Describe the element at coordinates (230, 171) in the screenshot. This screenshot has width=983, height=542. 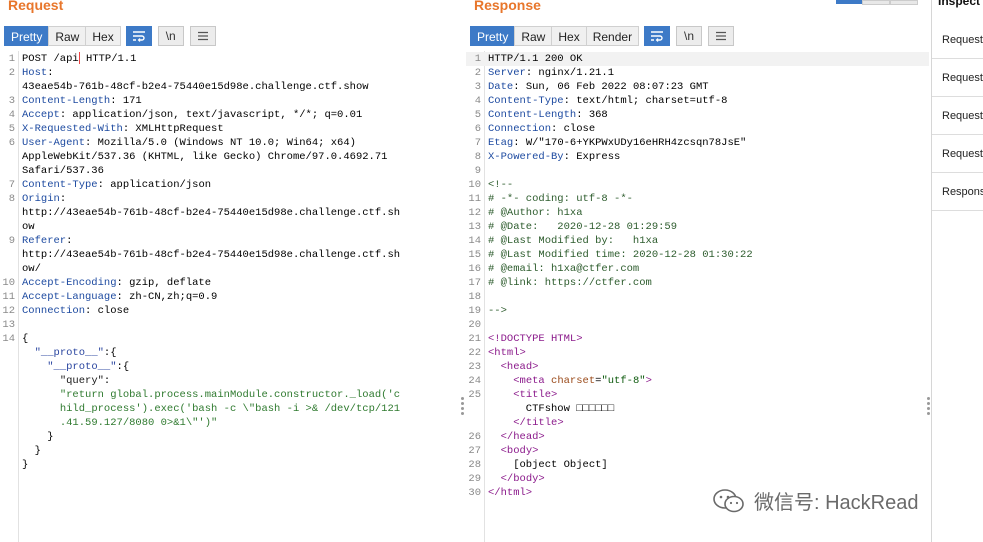
I see `code-line: Safari/537.36` at that location.